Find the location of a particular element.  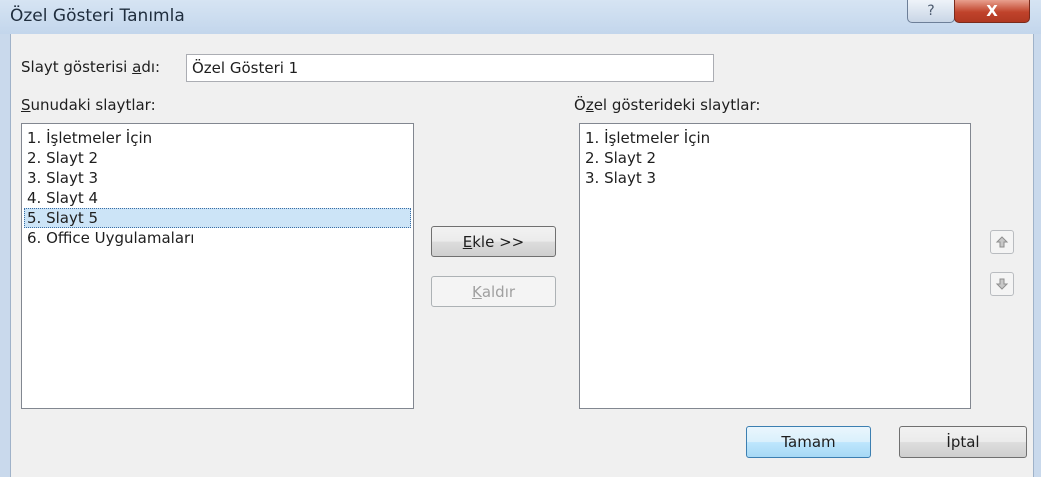

help-button: ? is located at coordinates (931, 11).